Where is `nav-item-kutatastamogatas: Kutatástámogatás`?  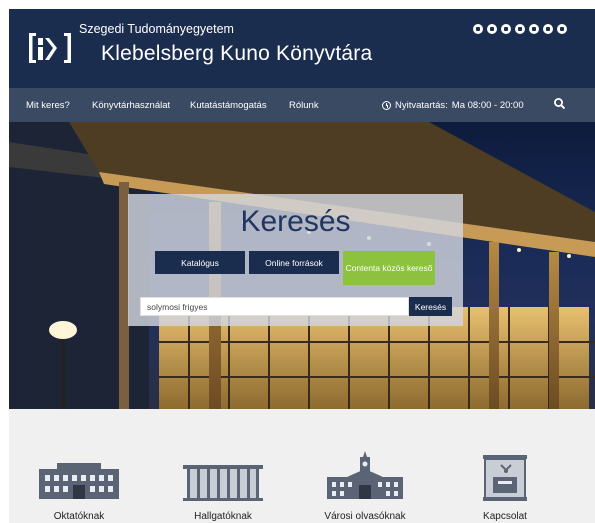 nav-item-kutatastamogatas: Kutatástámogatás is located at coordinates (228, 105).